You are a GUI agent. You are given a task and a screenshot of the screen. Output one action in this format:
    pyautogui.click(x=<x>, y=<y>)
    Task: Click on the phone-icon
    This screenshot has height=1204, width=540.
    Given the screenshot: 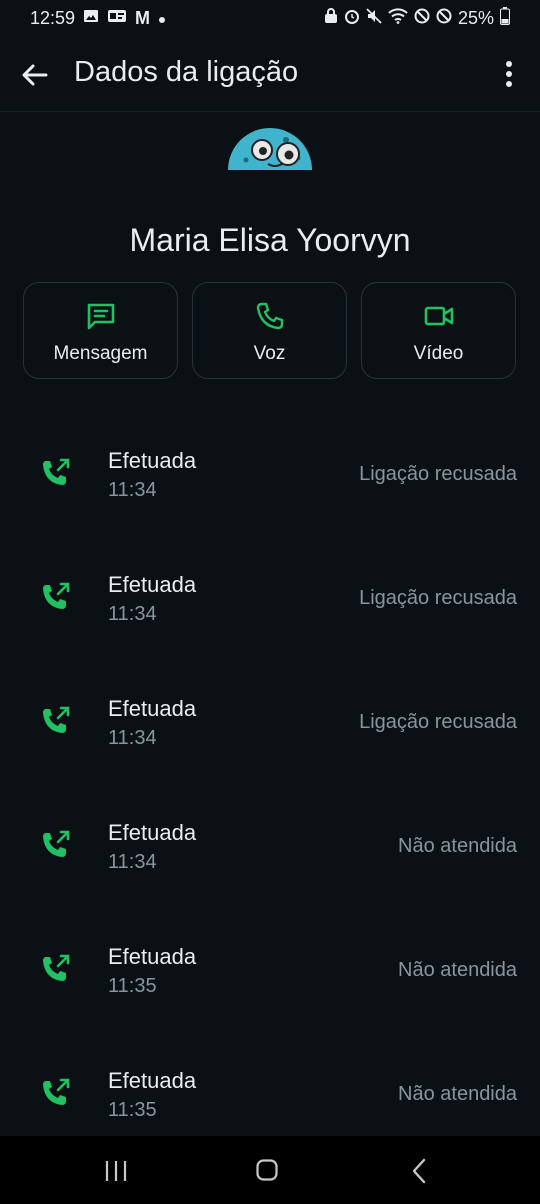 What is the action you would take?
    pyautogui.click(x=270, y=316)
    